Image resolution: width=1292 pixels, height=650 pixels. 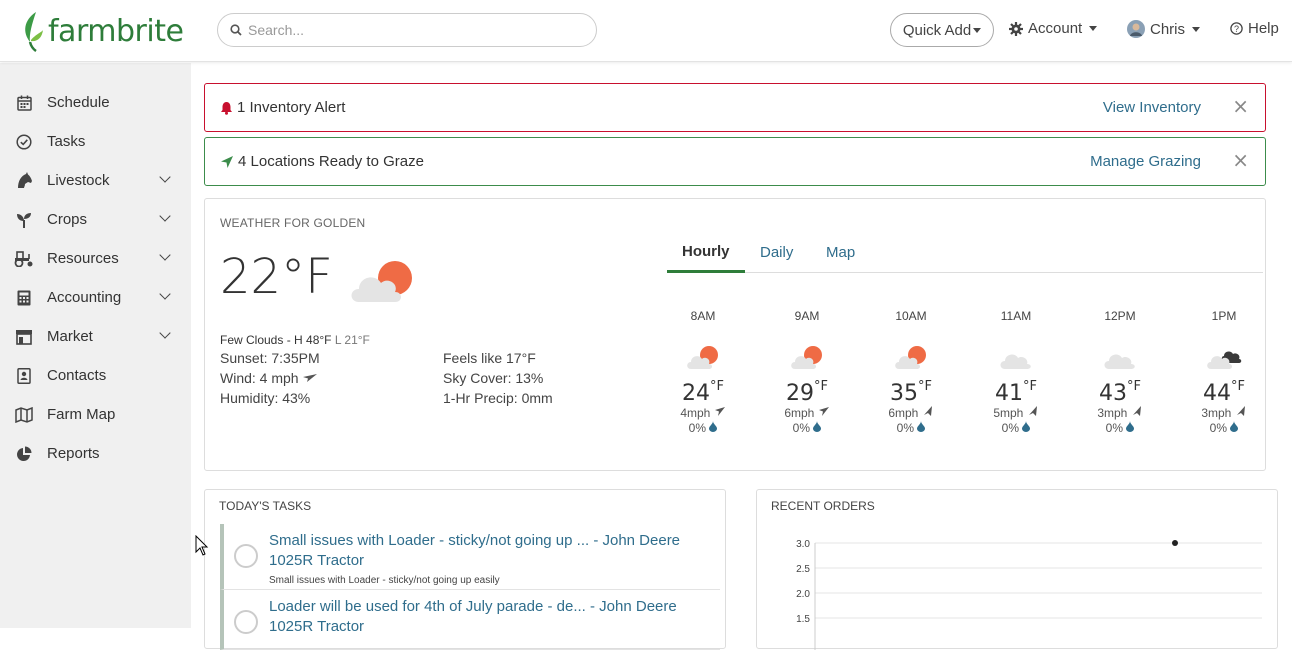 I want to click on sidebar-item-label: Crops, so click(x=67, y=219).